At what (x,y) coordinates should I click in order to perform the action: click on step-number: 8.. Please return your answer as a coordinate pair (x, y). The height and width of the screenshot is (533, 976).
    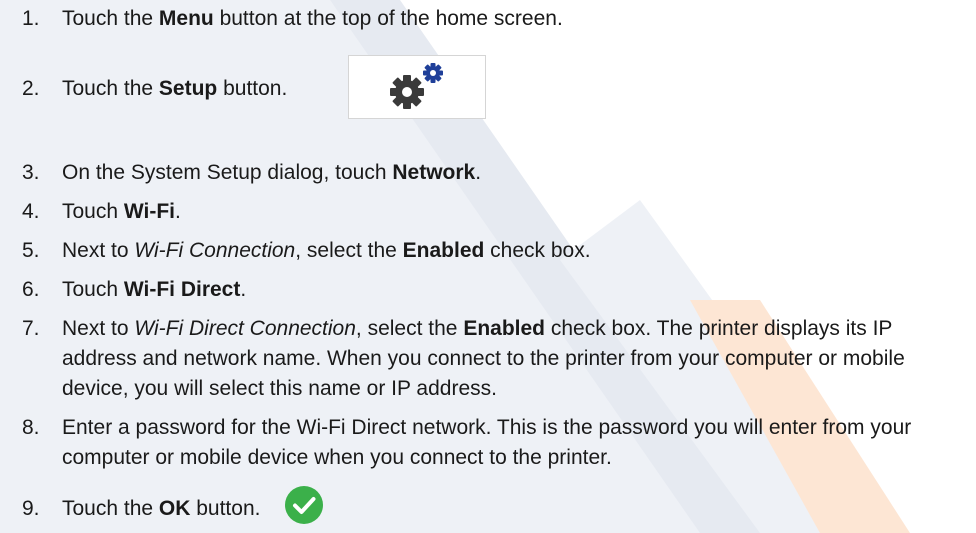
    Looking at the image, I should click on (31, 427).